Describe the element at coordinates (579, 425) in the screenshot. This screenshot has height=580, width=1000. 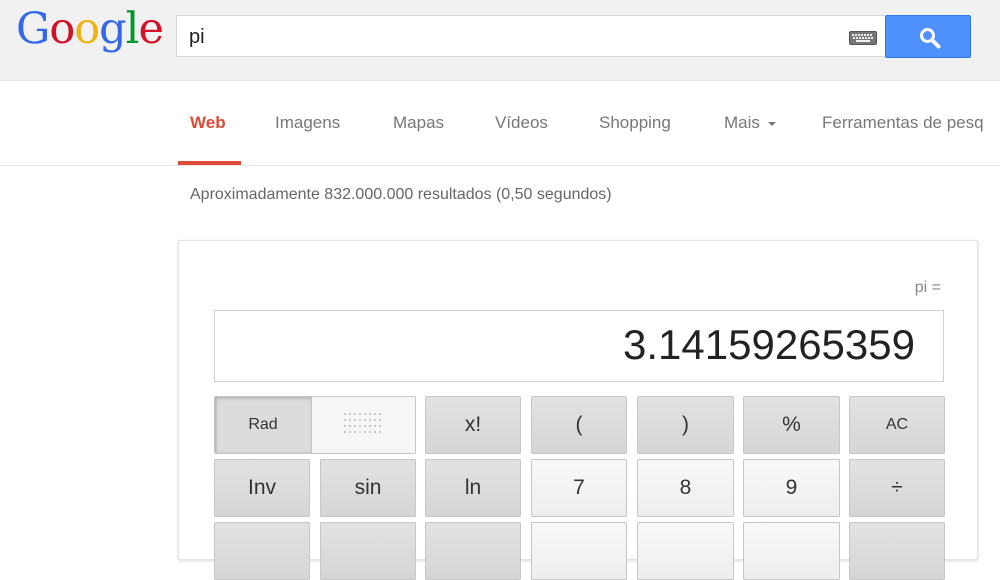
I see `open-paren-button: (` at that location.